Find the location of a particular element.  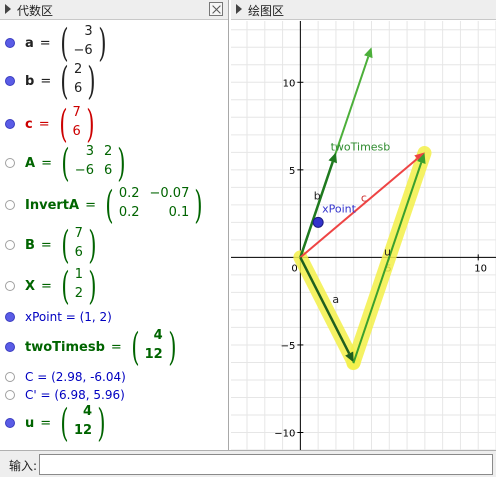

algebra-item-b: b = (2 6) is located at coordinates (114, 81).